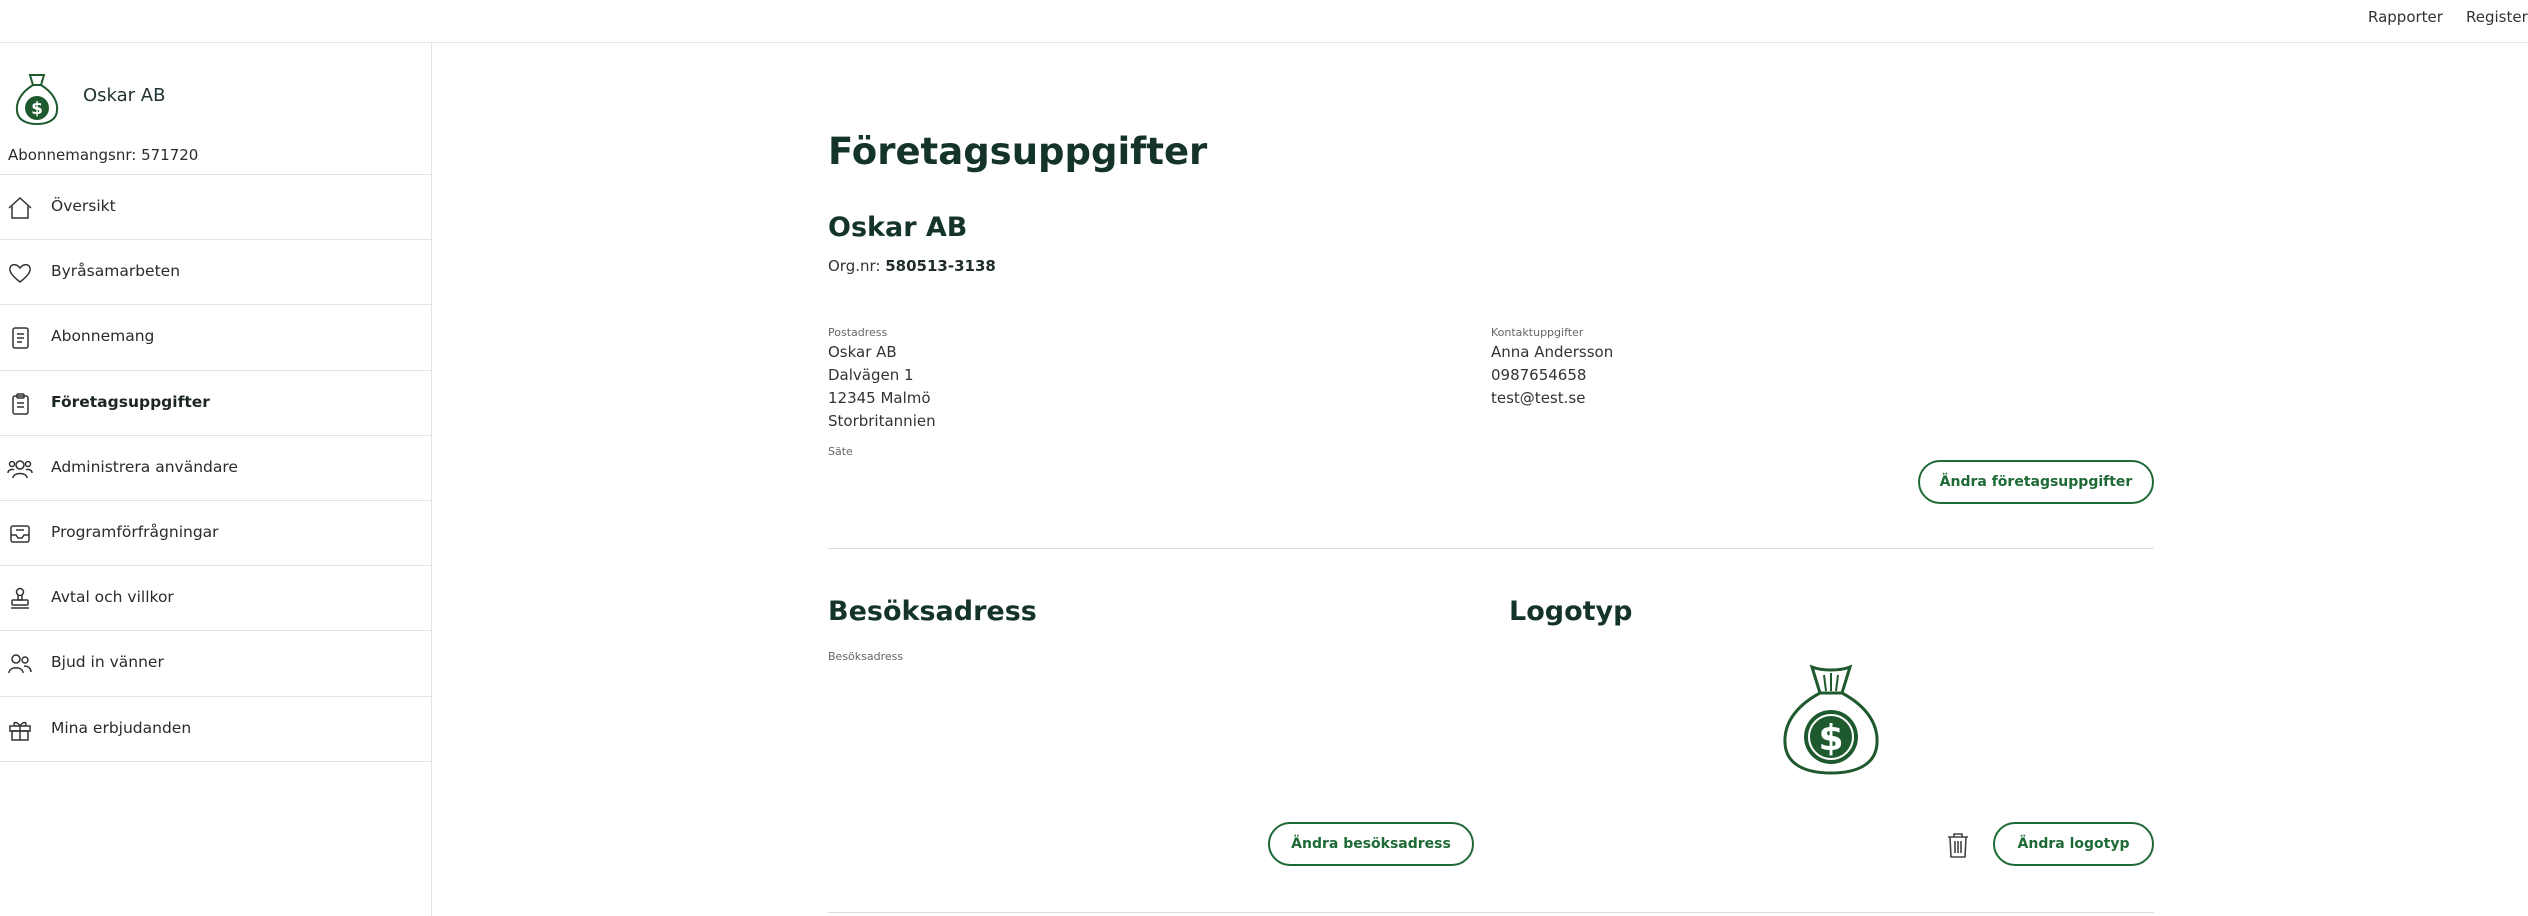 Image resolution: width=2528 pixels, height=916 pixels. What do you see at coordinates (20, 403) in the screenshot?
I see `clipboard-icon` at bounding box center [20, 403].